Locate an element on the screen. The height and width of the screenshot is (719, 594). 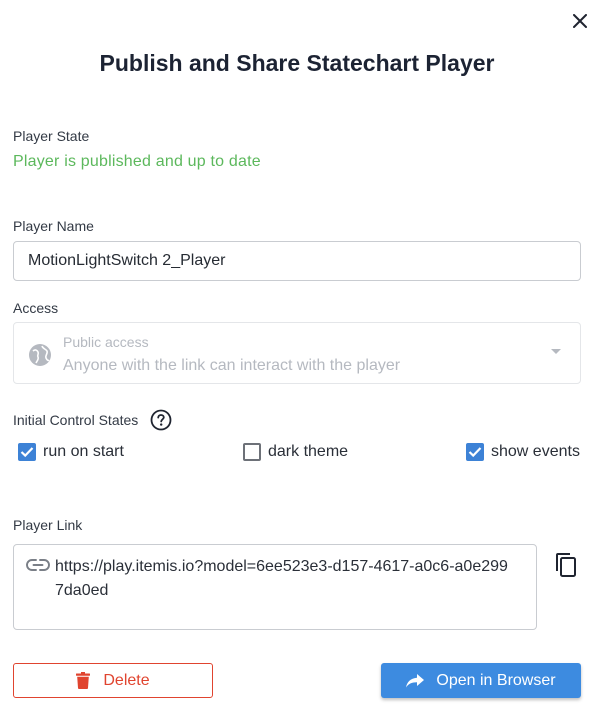
open-in-browser-button: Open in Browser is located at coordinates (481, 680).